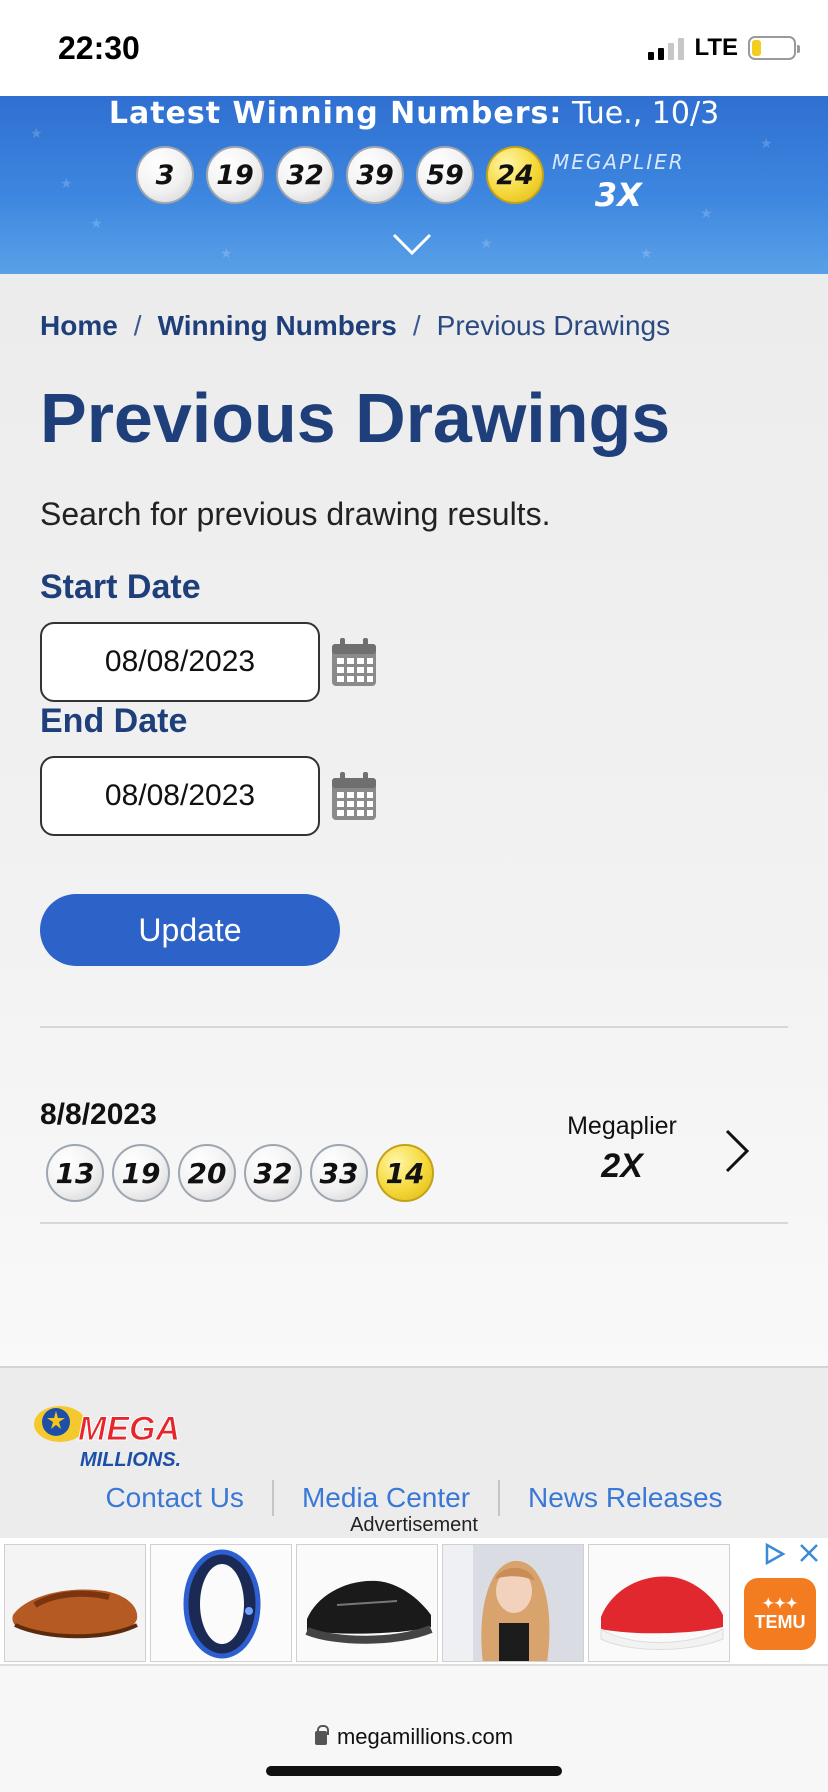 This screenshot has height=1792, width=828. Describe the element at coordinates (180, 796) in the screenshot. I see `end-date-input` at that location.